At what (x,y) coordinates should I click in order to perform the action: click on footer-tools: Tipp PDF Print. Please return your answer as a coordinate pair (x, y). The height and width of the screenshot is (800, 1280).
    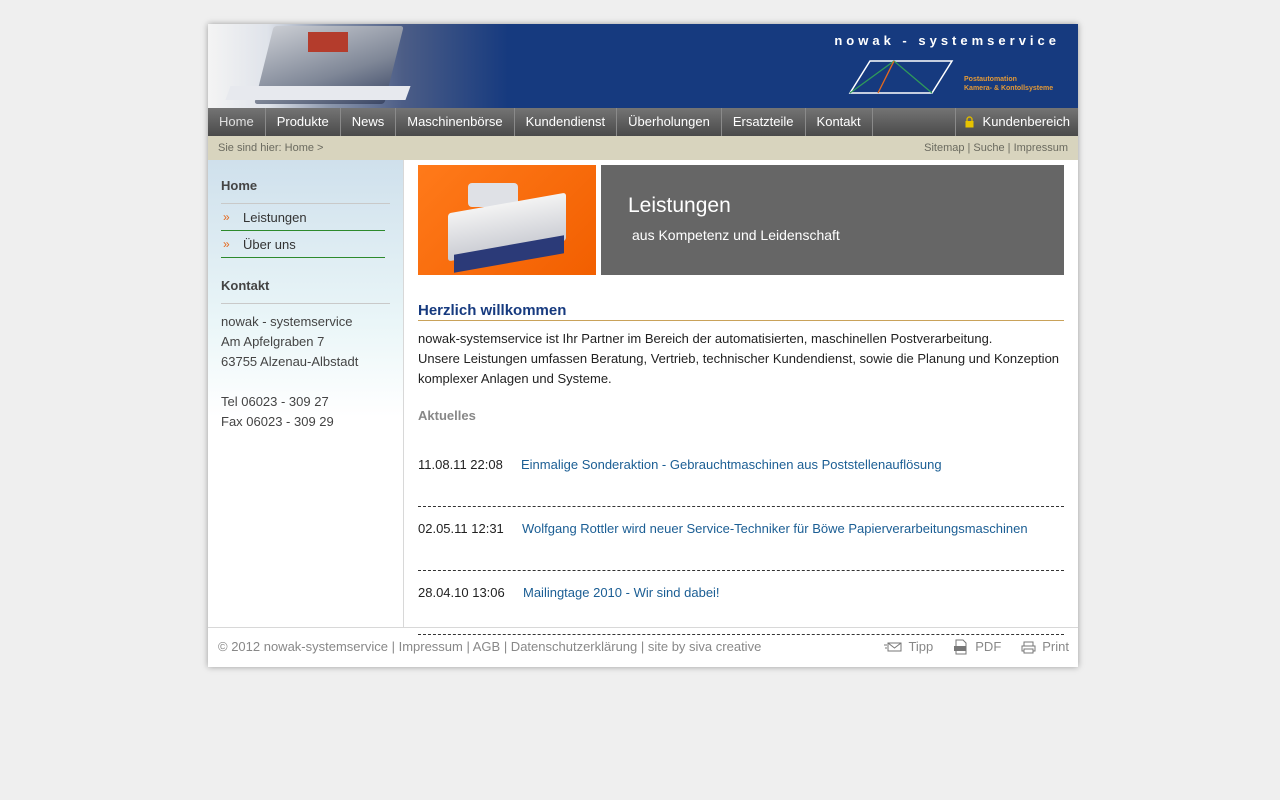
    Looking at the image, I should click on (966, 647).